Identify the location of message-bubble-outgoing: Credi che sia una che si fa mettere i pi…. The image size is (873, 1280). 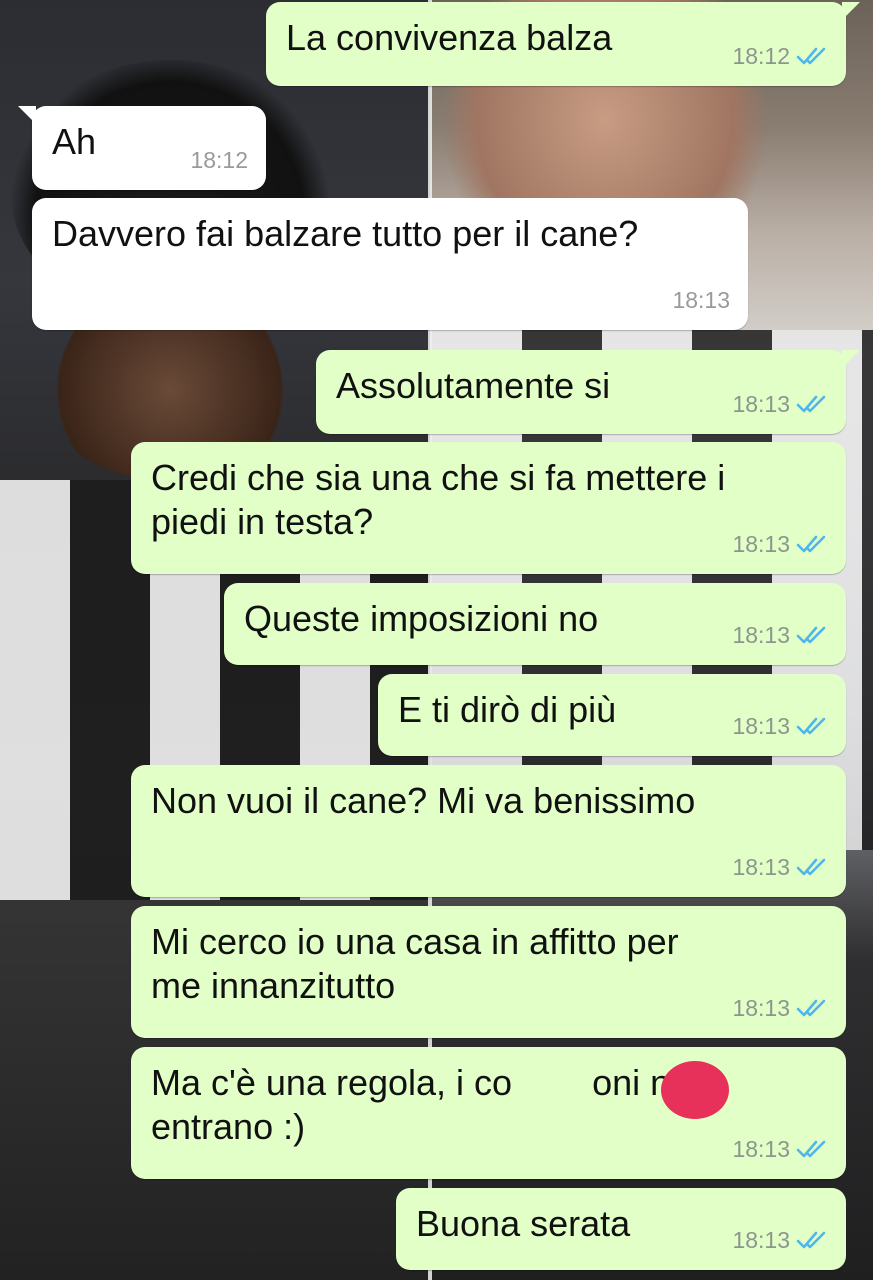
(488, 508).